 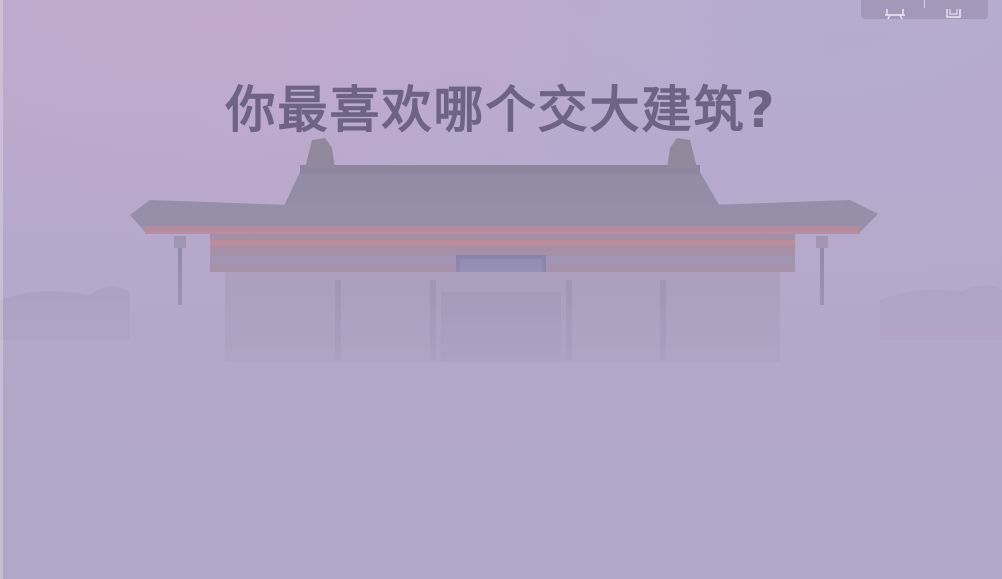 I want to click on toolbar-separator, so click(x=924, y=4).